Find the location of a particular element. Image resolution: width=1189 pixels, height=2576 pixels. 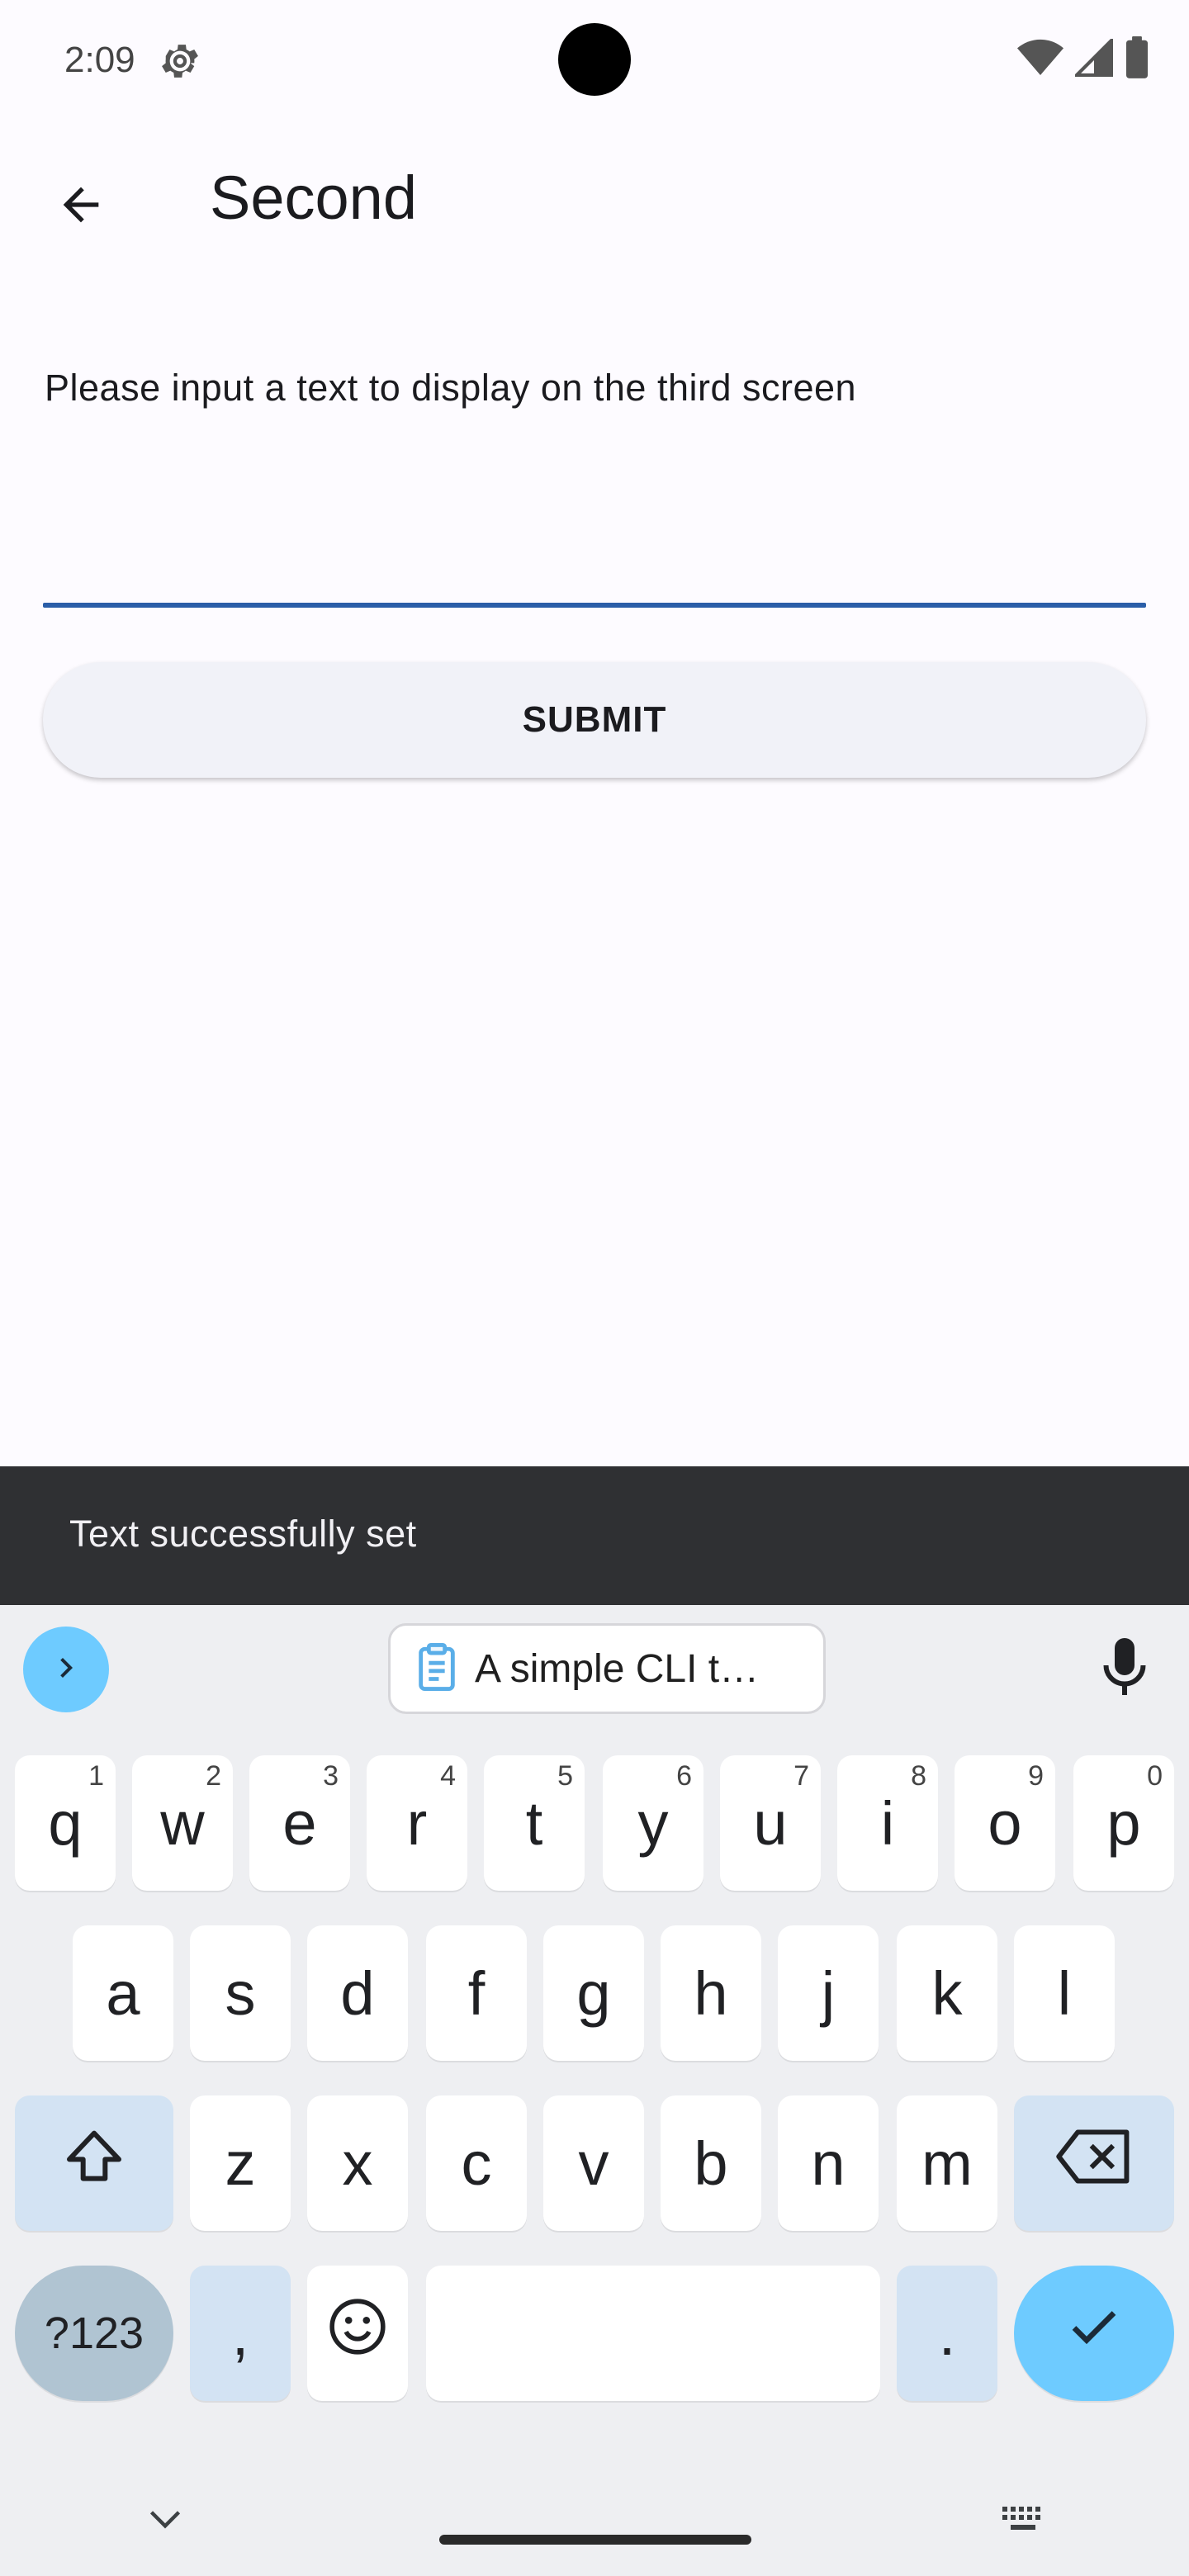

shift-icon is located at coordinates (94, 2164).